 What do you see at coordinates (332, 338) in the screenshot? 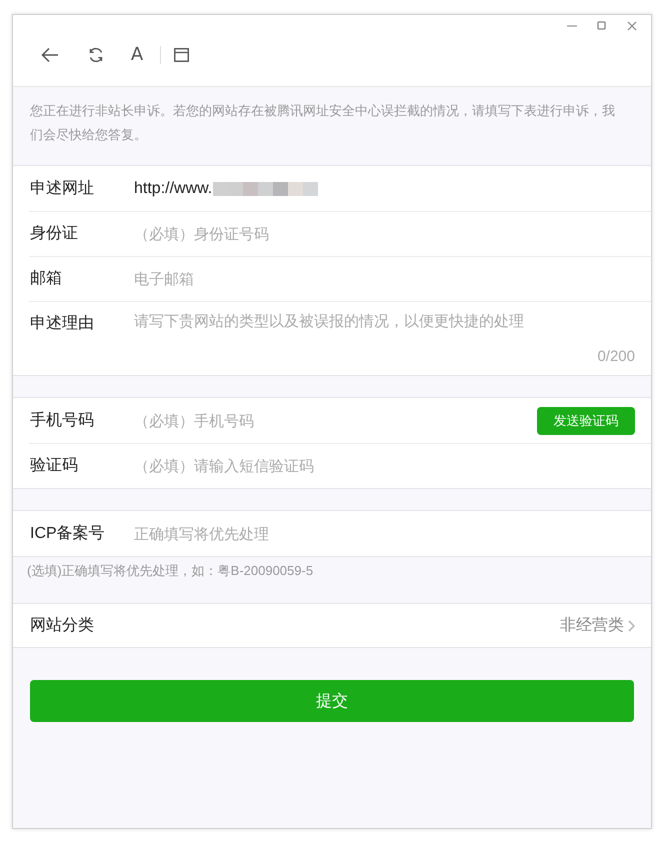
I see `reason-field: 申述理由 请写下贵网站的类型以及被误报的情况，以便更快捷的处理 0/200` at bounding box center [332, 338].